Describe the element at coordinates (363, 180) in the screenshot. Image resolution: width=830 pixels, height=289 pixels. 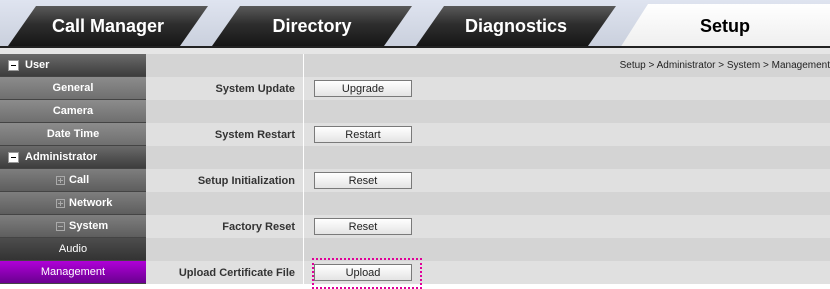
I see `setup-reset-button: Reset` at that location.